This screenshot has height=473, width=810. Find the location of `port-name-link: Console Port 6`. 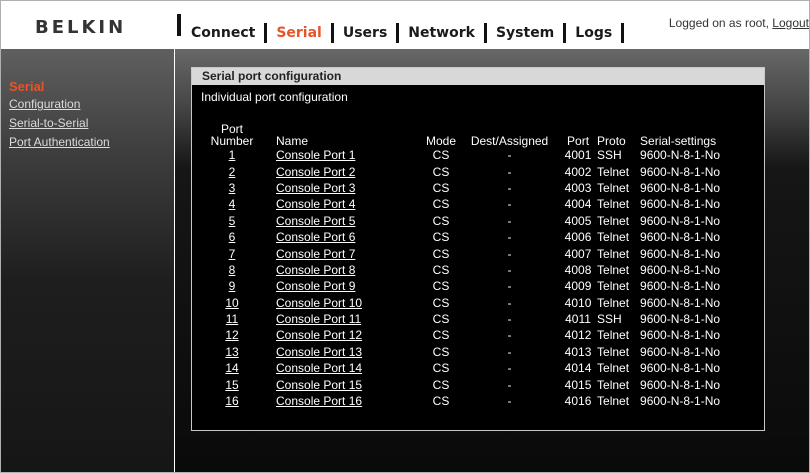

port-name-link: Console Port 6 is located at coordinates (315, 237).